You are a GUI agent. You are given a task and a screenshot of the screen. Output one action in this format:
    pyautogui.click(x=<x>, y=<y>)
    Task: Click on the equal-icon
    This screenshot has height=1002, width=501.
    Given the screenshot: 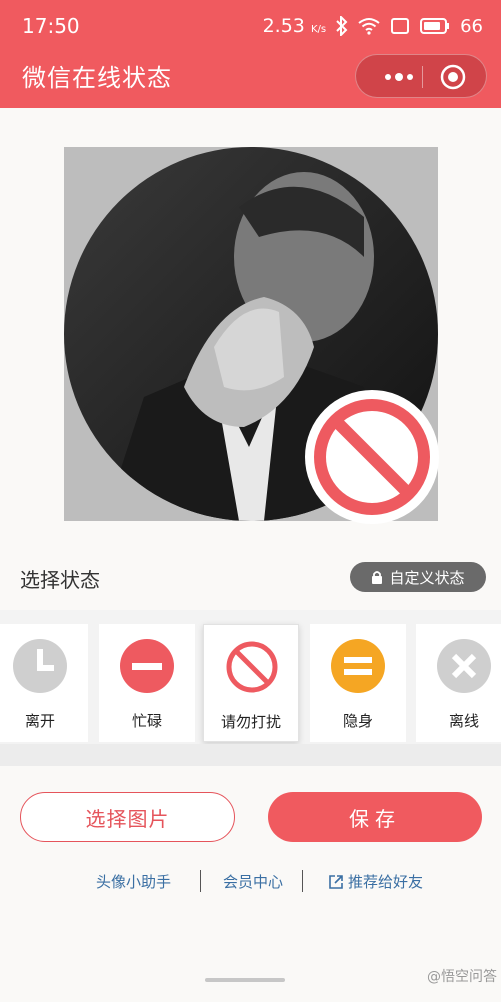 What is the action you would take?
    pyautogui.click(x=358, y=666)
    